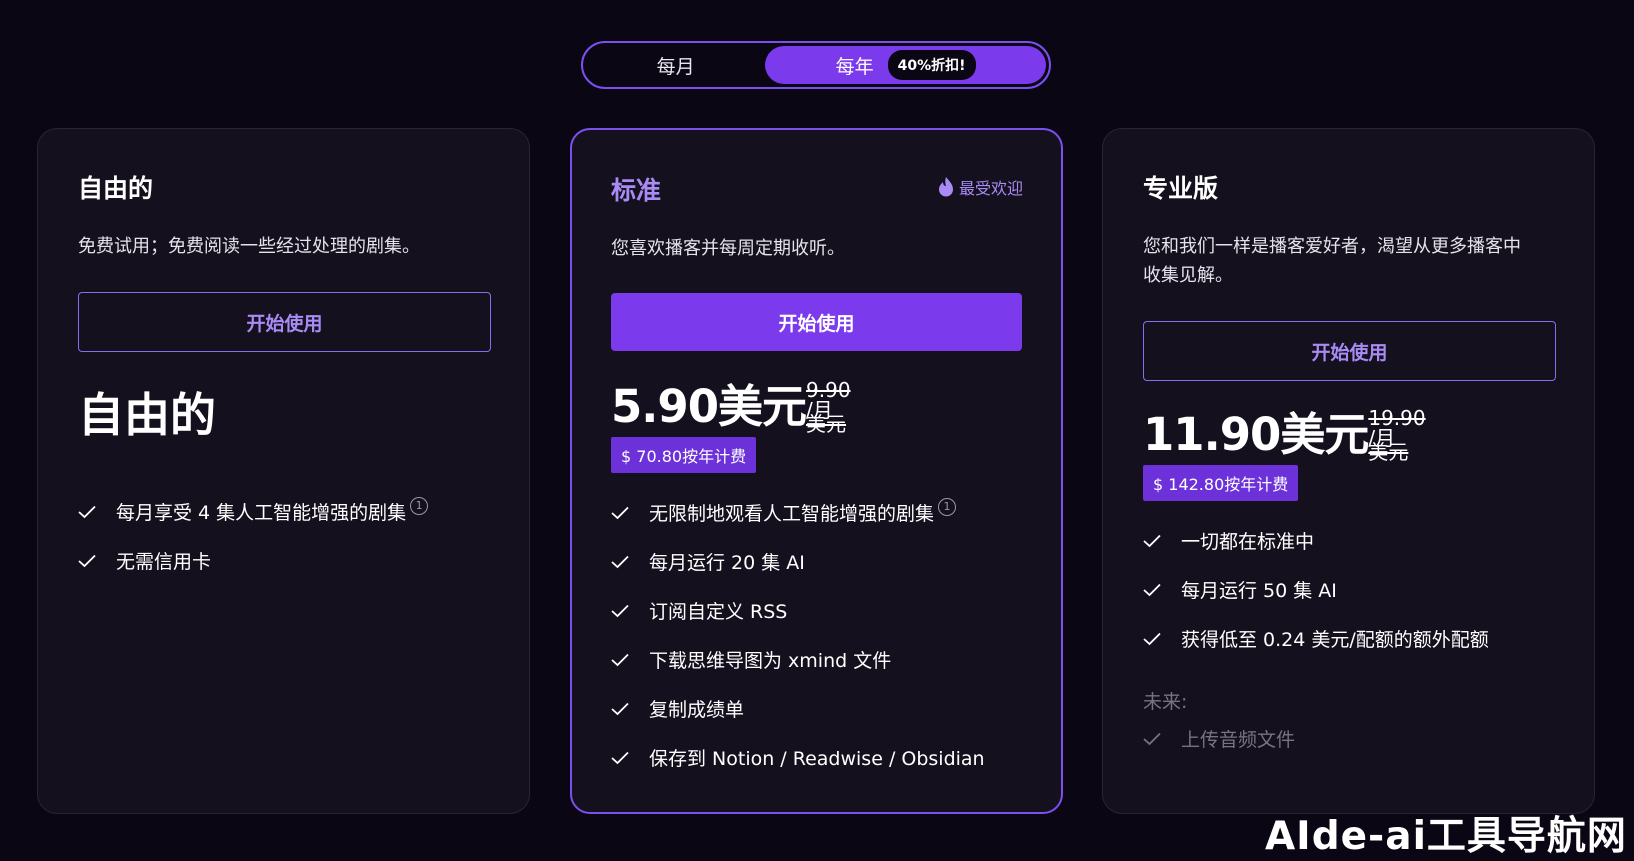  Describe the element at coordinates (770, 661) in the screenshot. I see `feature-text: 下载思维导图为 xmind 文件` at that location.